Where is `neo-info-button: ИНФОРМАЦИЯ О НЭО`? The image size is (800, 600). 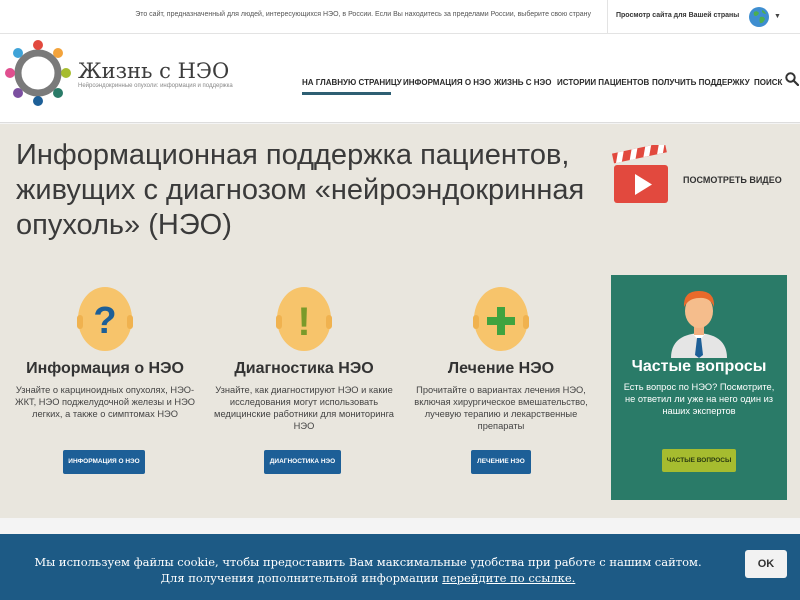
neo-info-button: ИНФОРМАЦИЯ О НЭО is located at coordinates (104, 462).